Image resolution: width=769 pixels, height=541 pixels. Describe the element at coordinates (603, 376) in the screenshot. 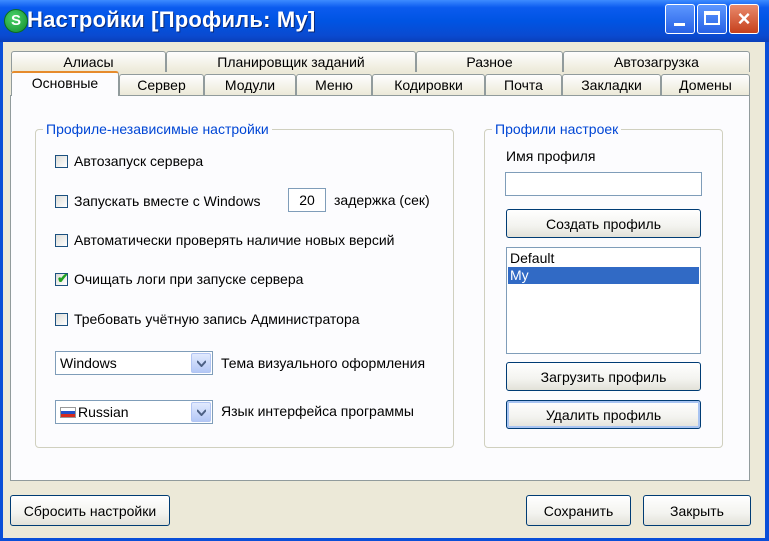

I see `load-profile-button: Загрузить профиль` at that location.